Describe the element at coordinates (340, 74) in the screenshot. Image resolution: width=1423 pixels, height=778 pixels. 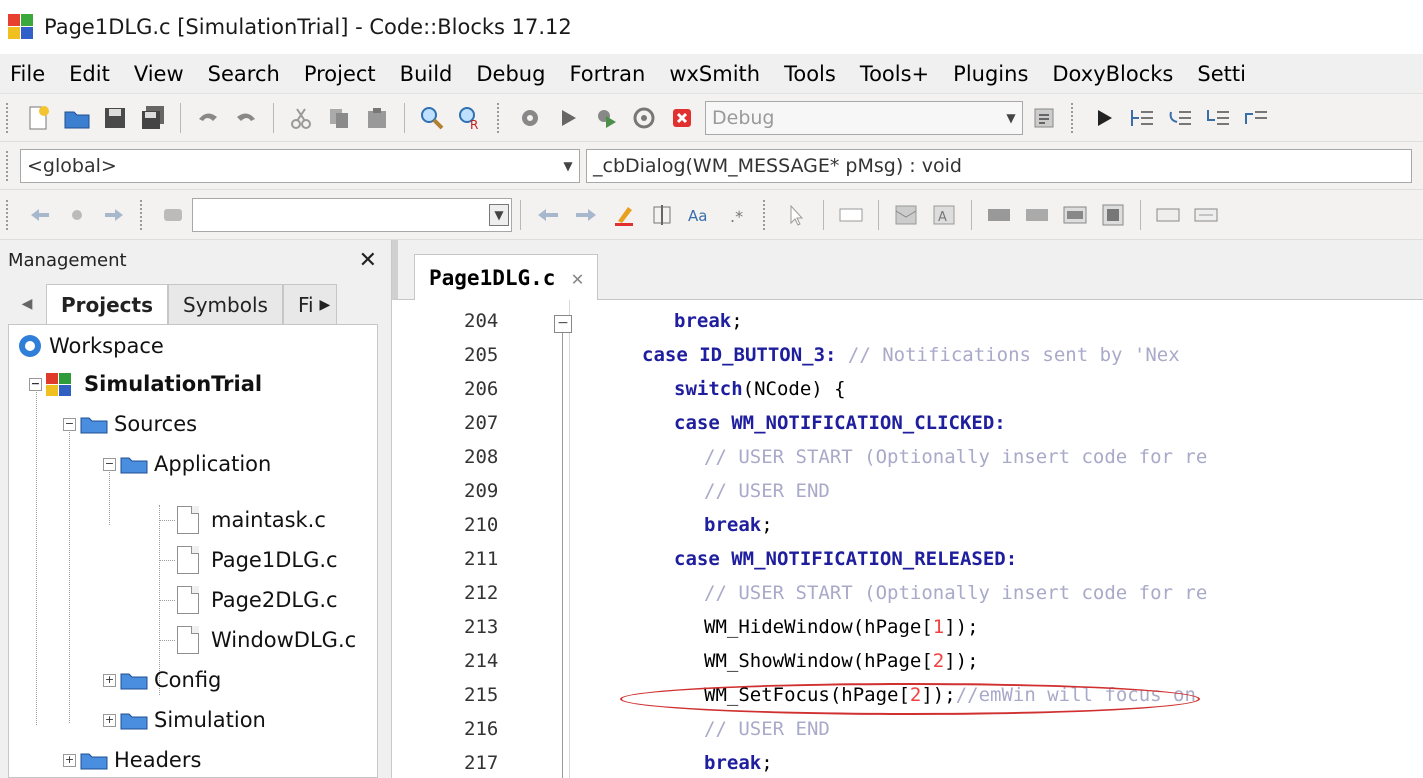
I see `menu-project: Project` at that location.